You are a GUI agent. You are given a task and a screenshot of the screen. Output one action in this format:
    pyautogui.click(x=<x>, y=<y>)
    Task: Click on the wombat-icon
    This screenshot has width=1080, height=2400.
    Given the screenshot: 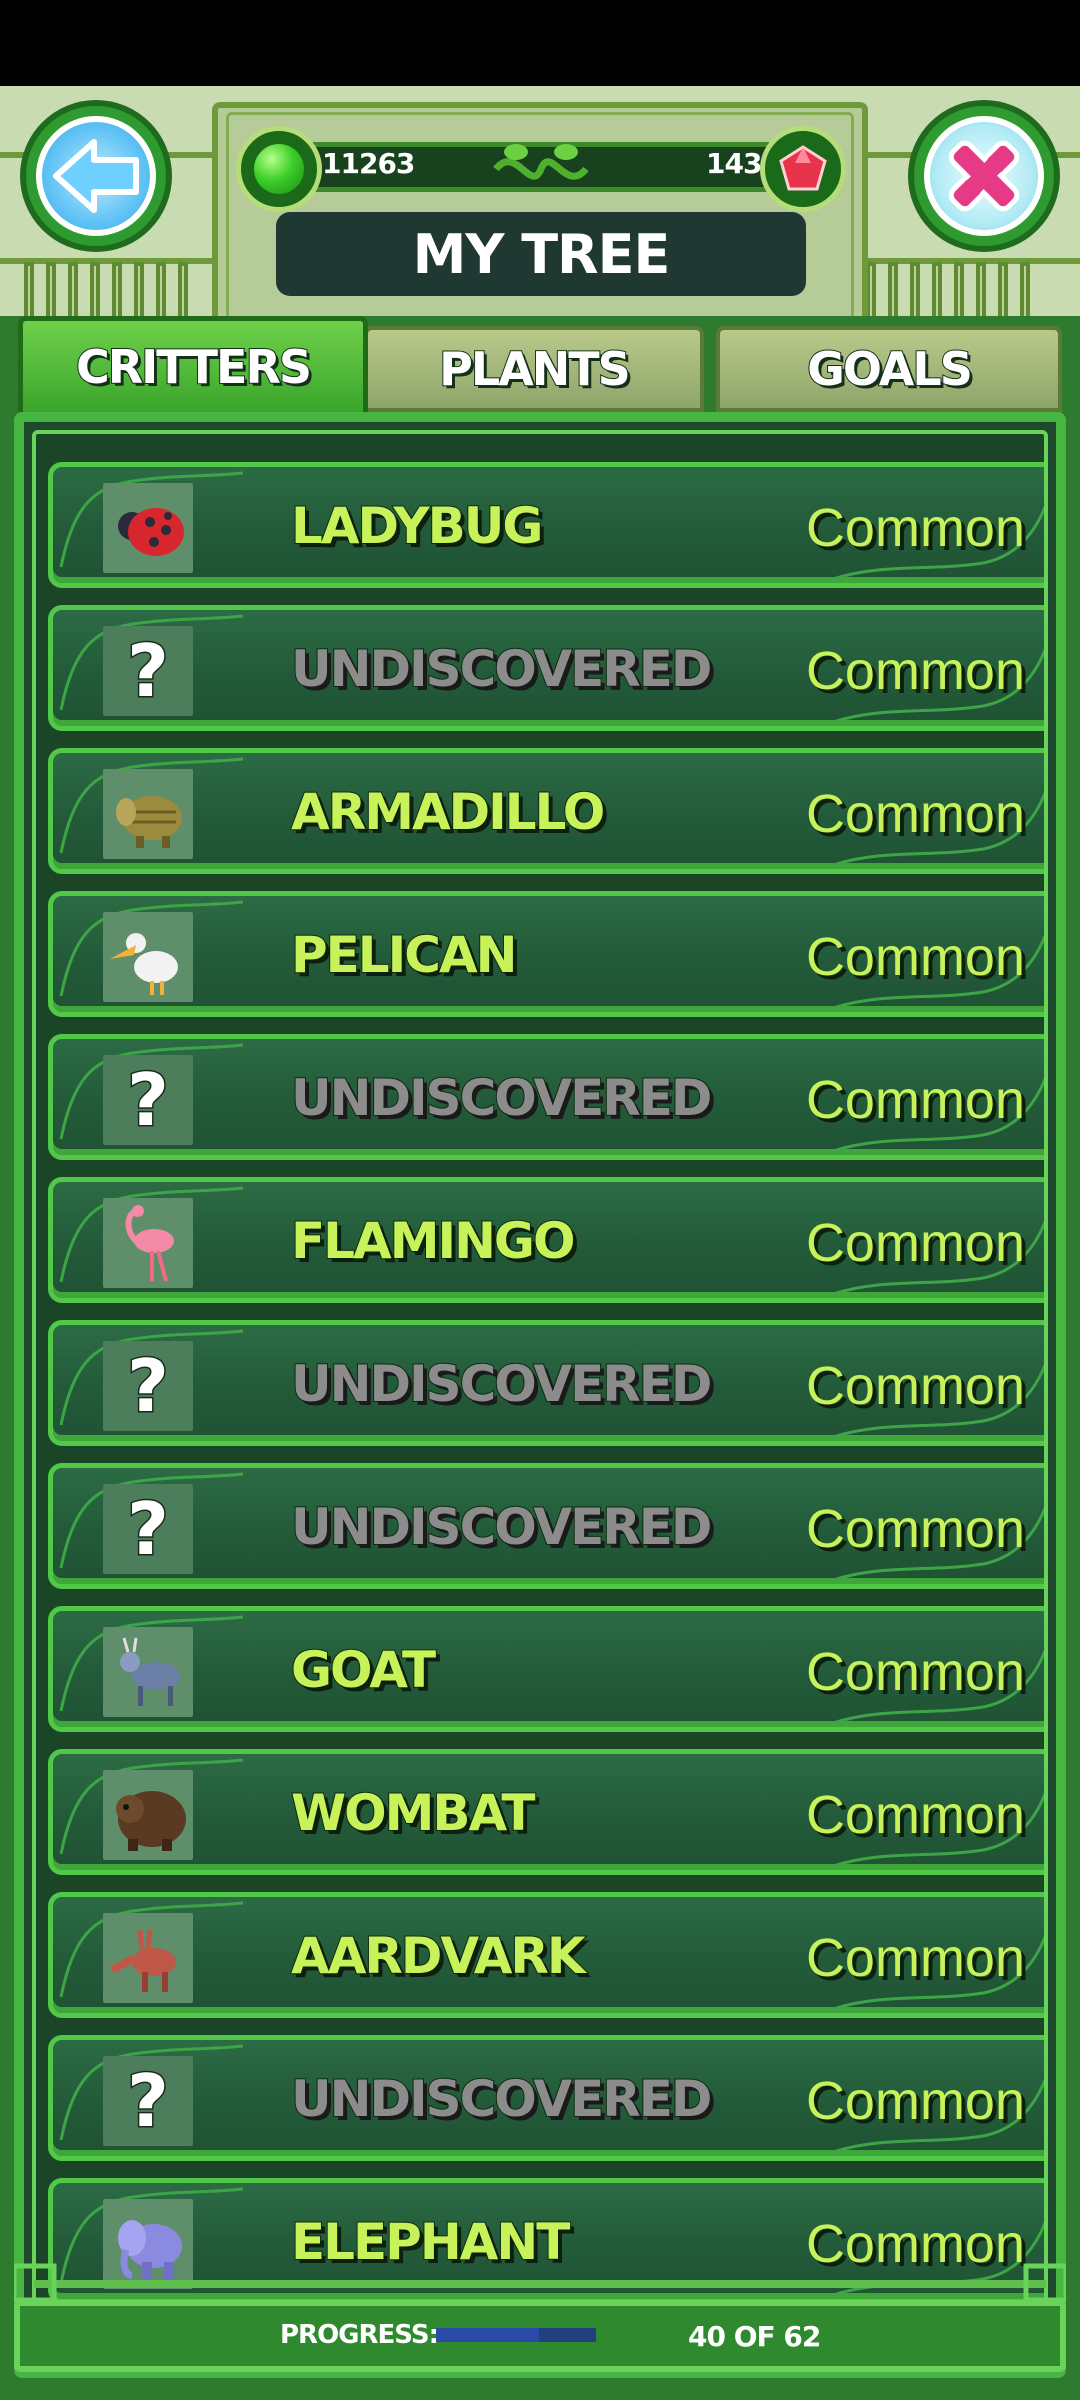 What is the action you would take?
    pyautogui.click(x=148, y=1815)
    